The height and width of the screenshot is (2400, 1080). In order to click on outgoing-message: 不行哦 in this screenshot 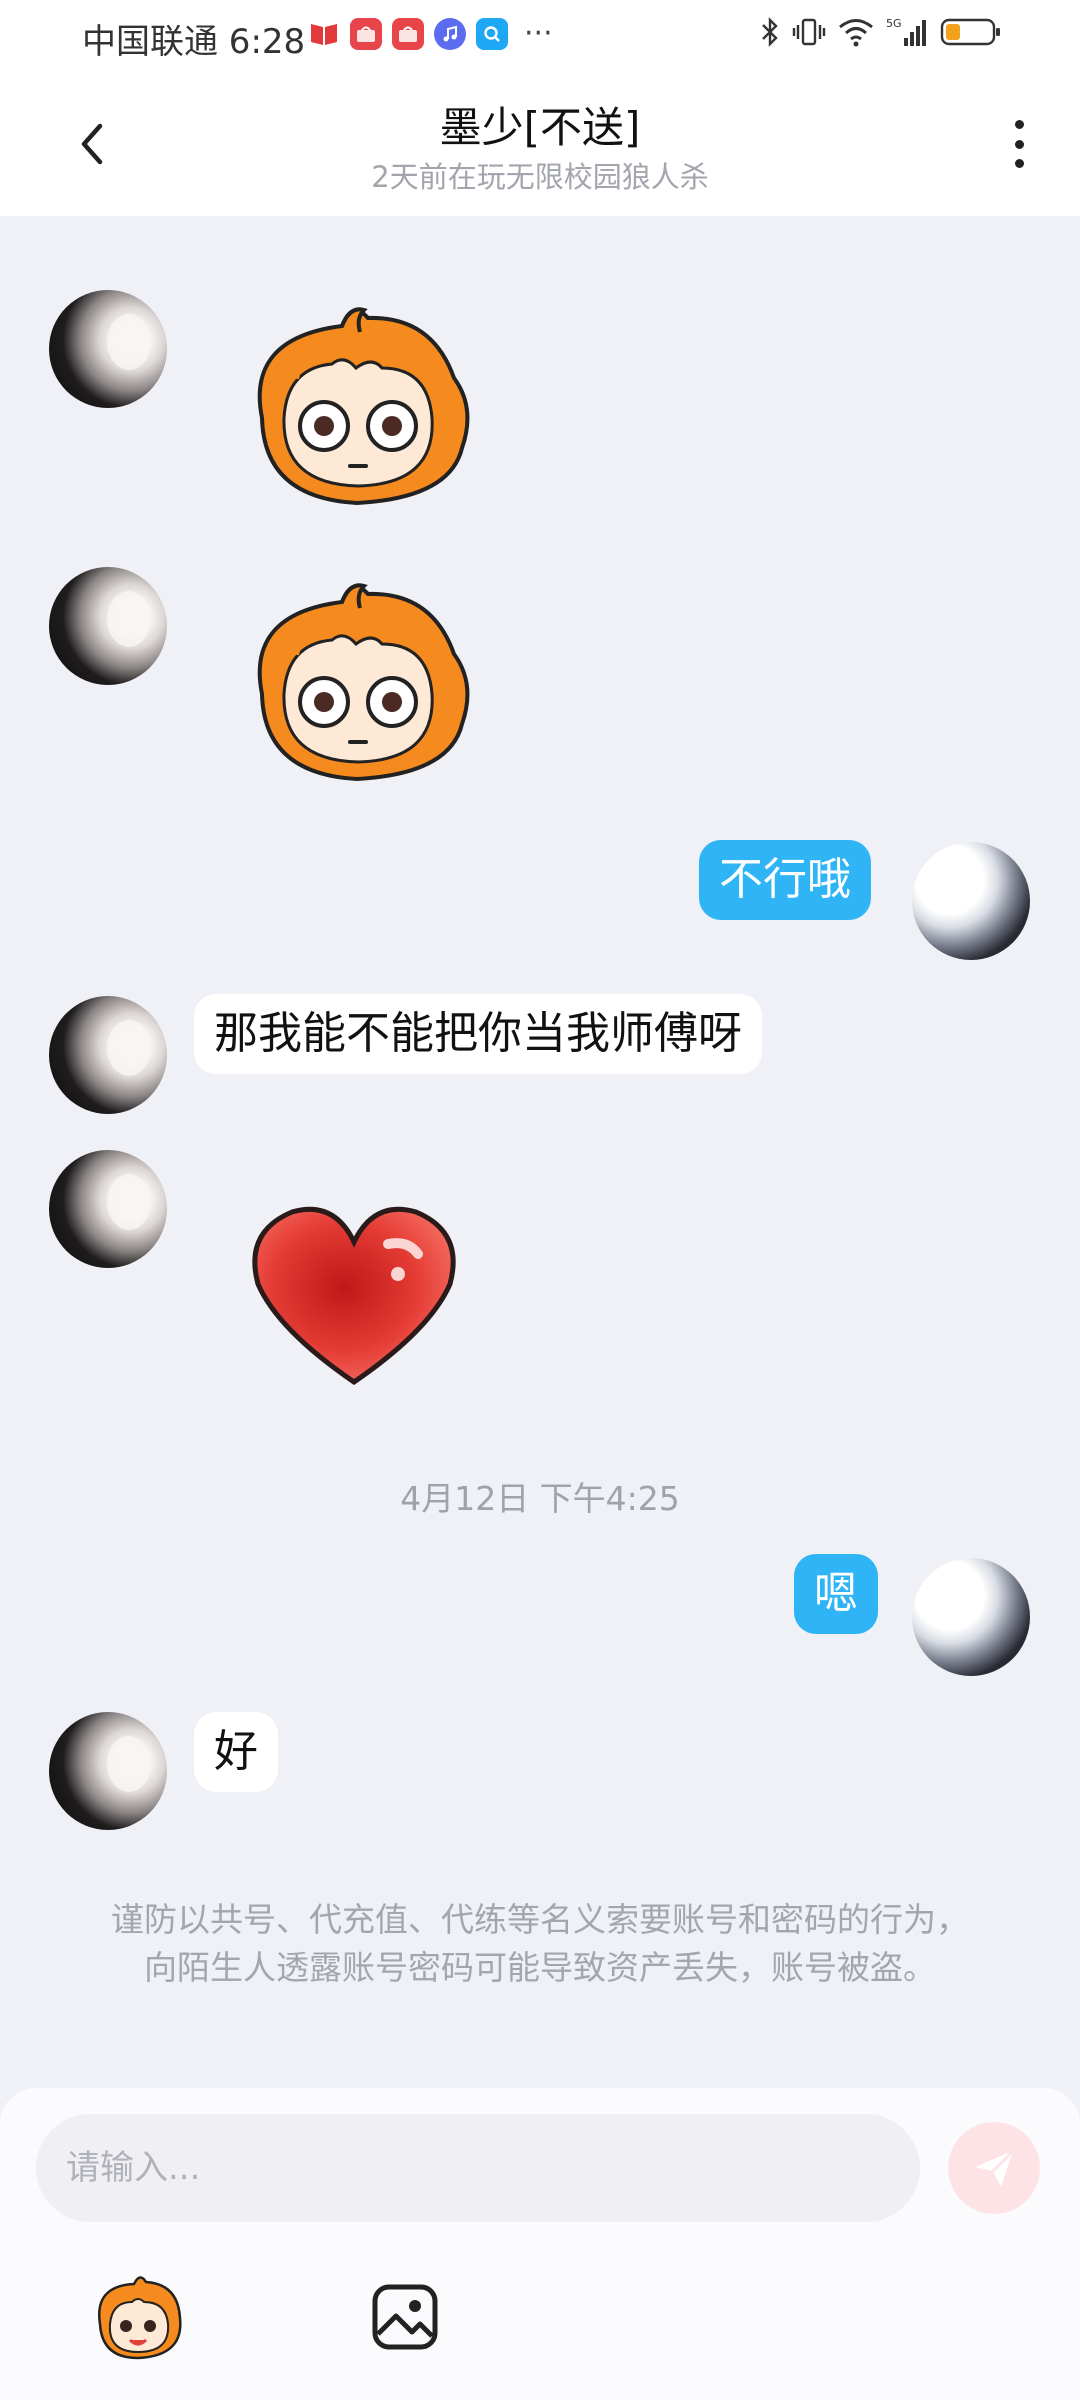, I will do `click(785, 880)`.